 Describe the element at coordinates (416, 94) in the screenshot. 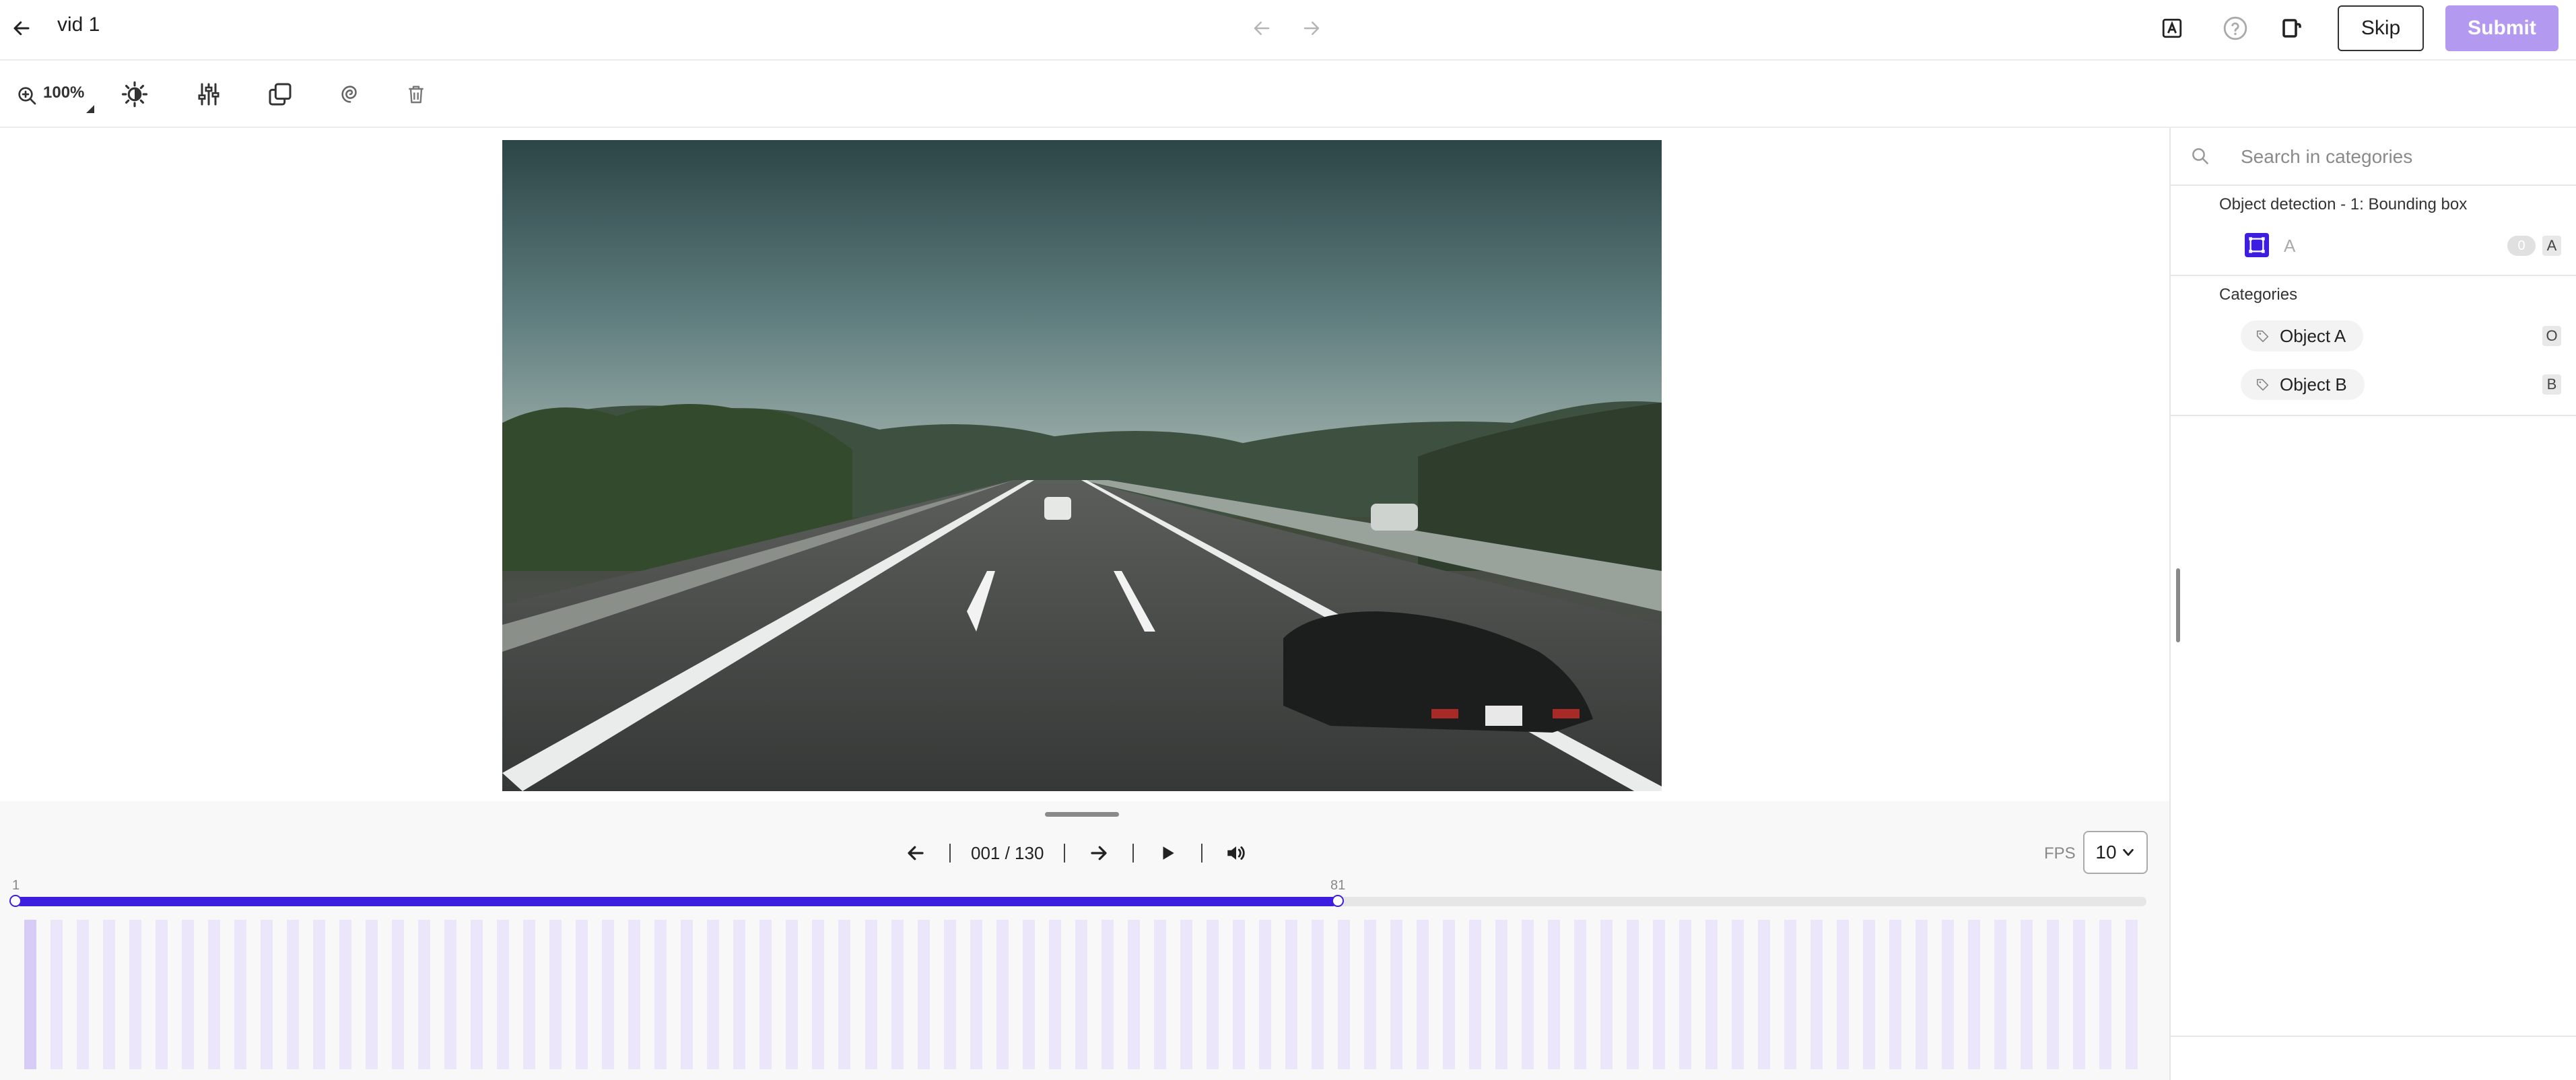

I see `trash-icon` at that location.